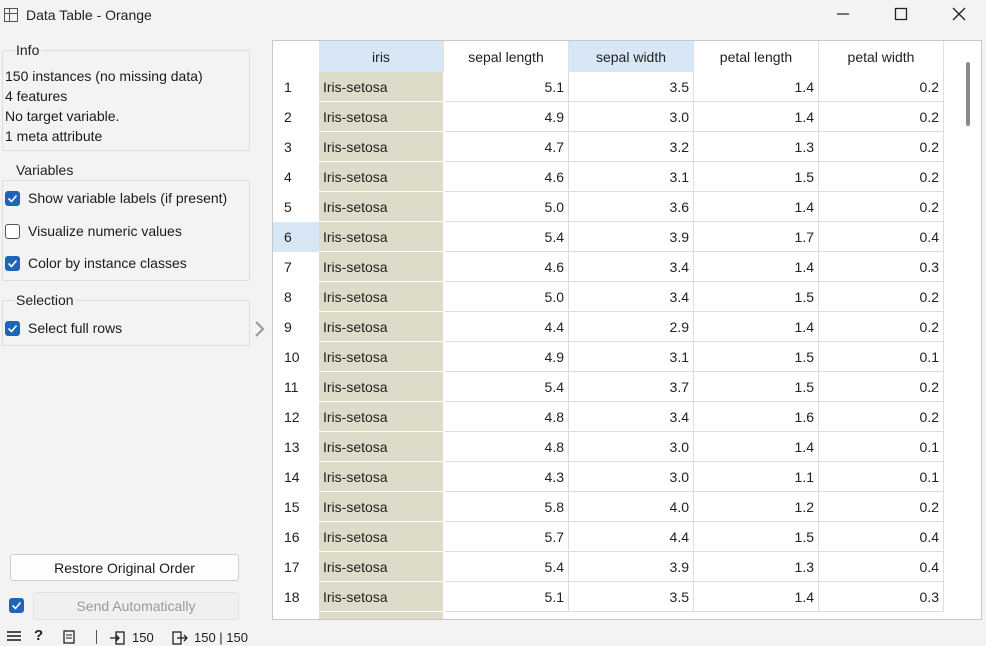 The image size is (986, 646). I want to click on vertical-scrollbar, so click(968, 94).